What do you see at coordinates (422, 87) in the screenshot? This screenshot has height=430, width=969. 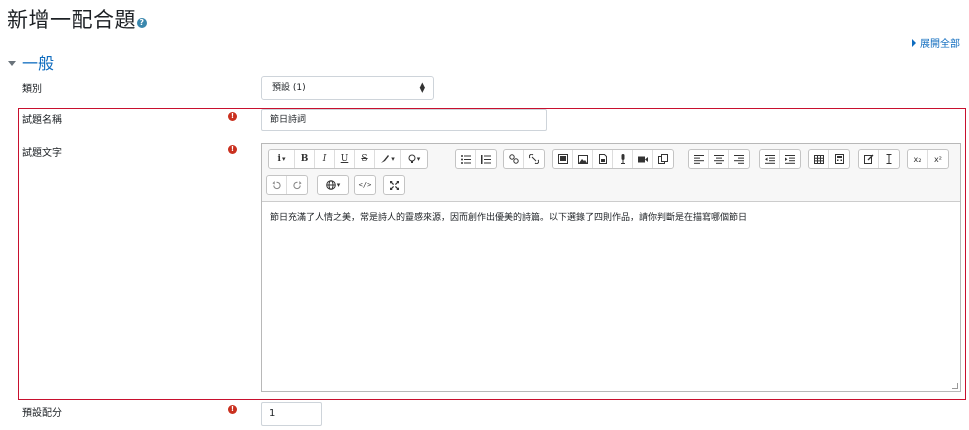 I see `select-arrows-icon: ▲ ▼` at bounding box center [422, 87].